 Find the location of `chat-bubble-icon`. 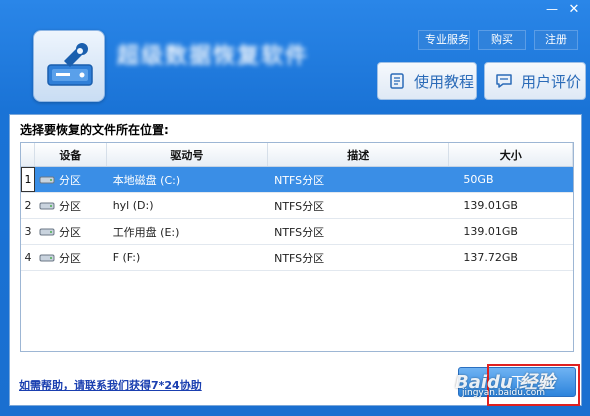

chat-bubble-icon is located at coordinates (504, 81).